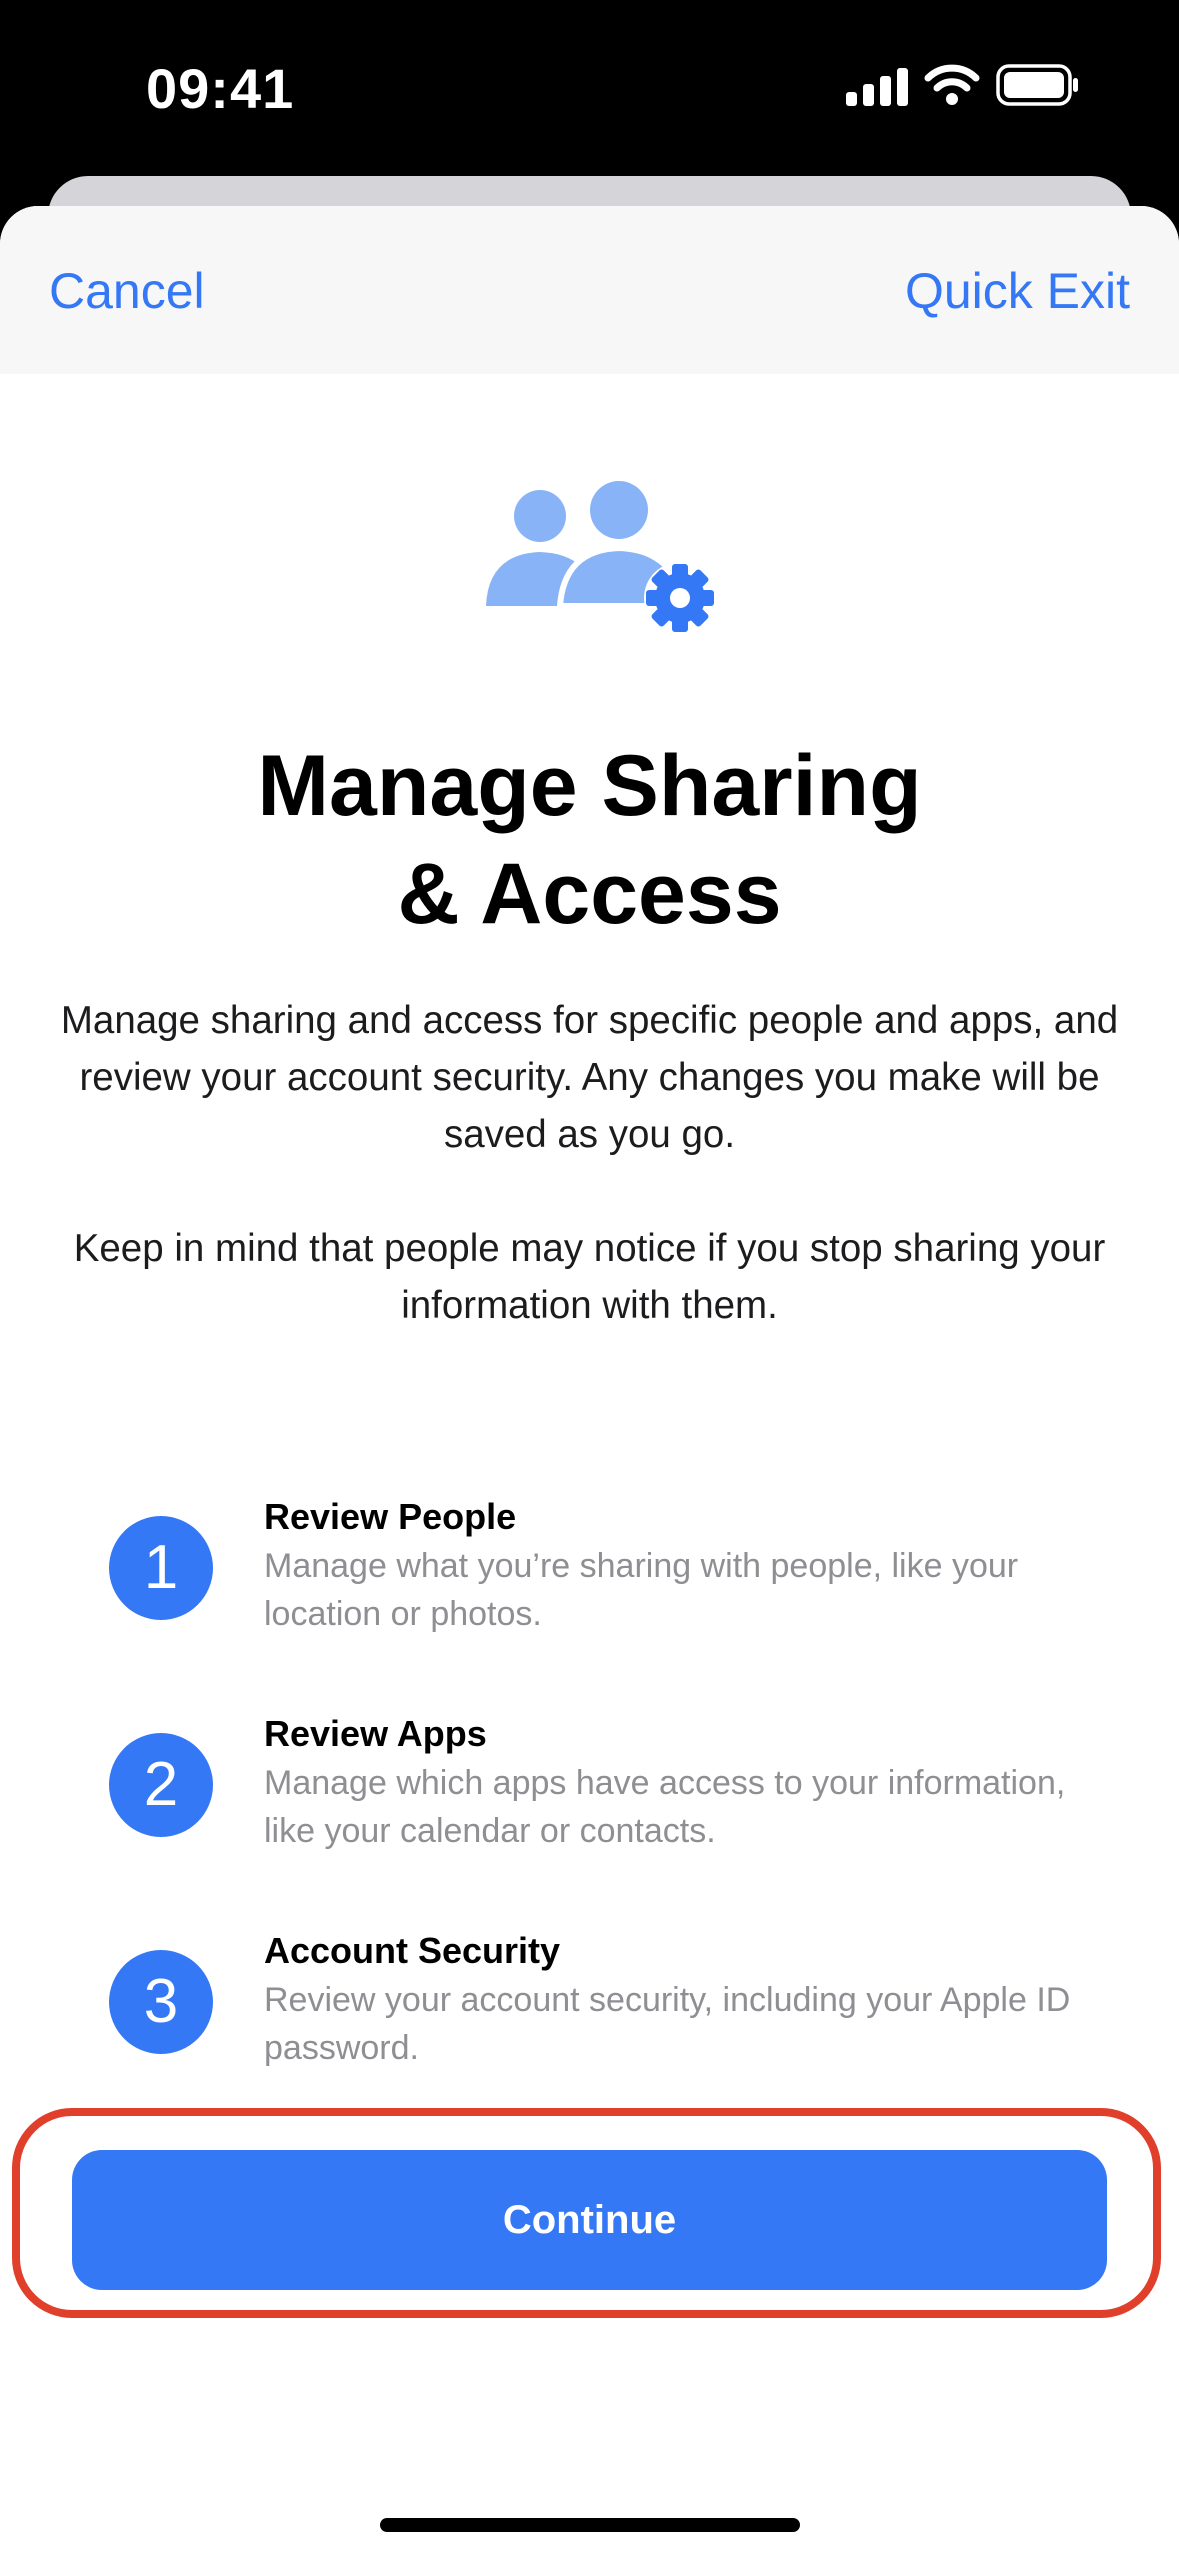  Describe the element at coordinates (1037, 85) in the screenshot. I see `battery-icon` at that location.